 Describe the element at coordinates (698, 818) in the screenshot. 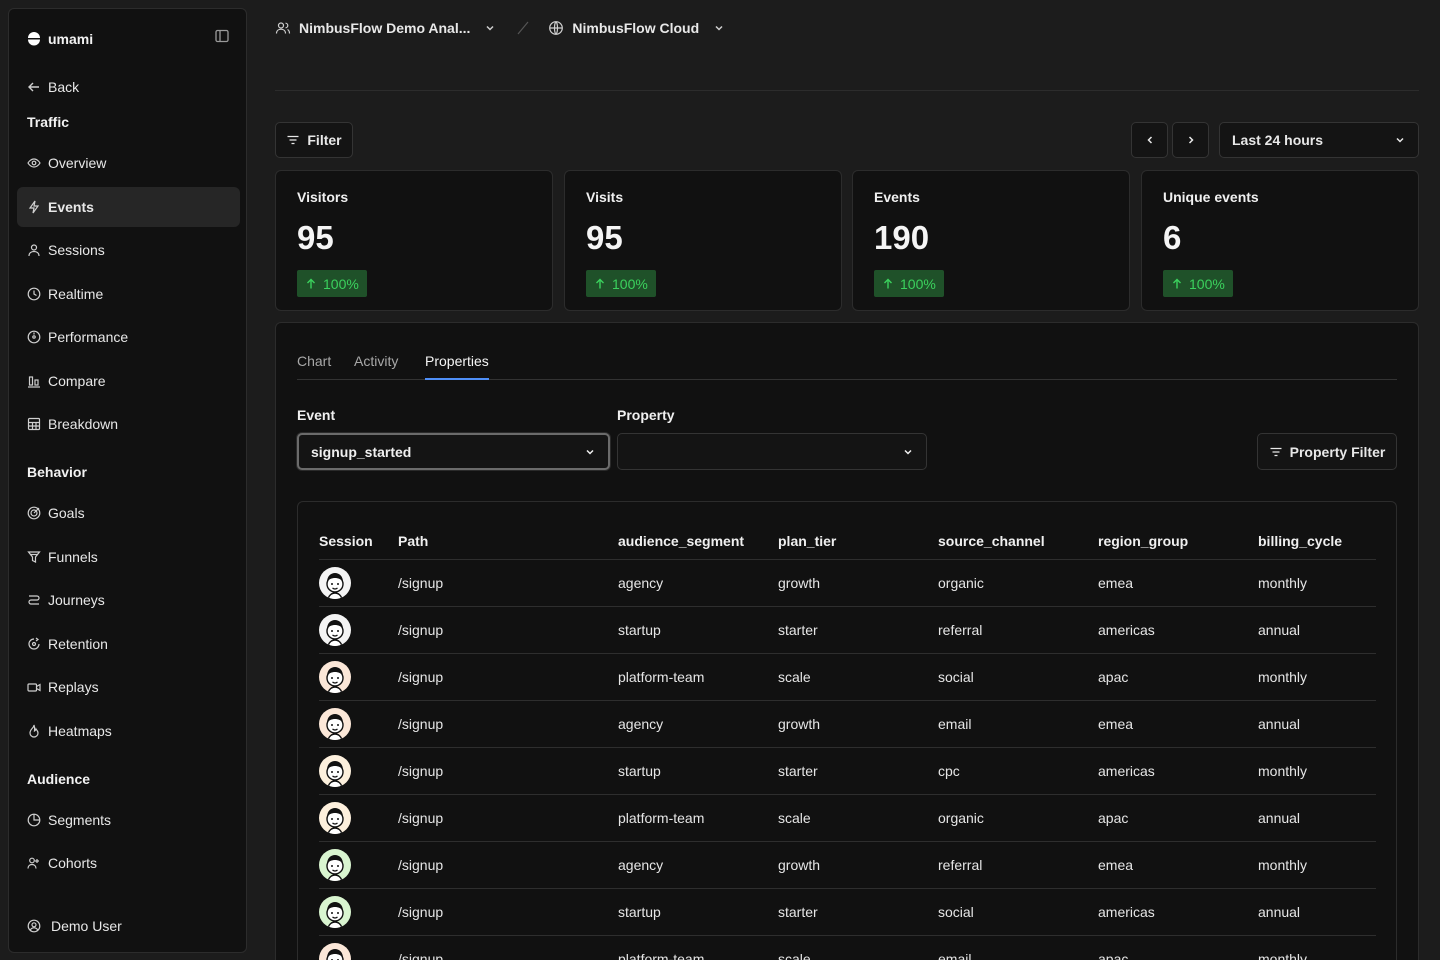

I see `cell-audience-segment: platform-team` at that location.